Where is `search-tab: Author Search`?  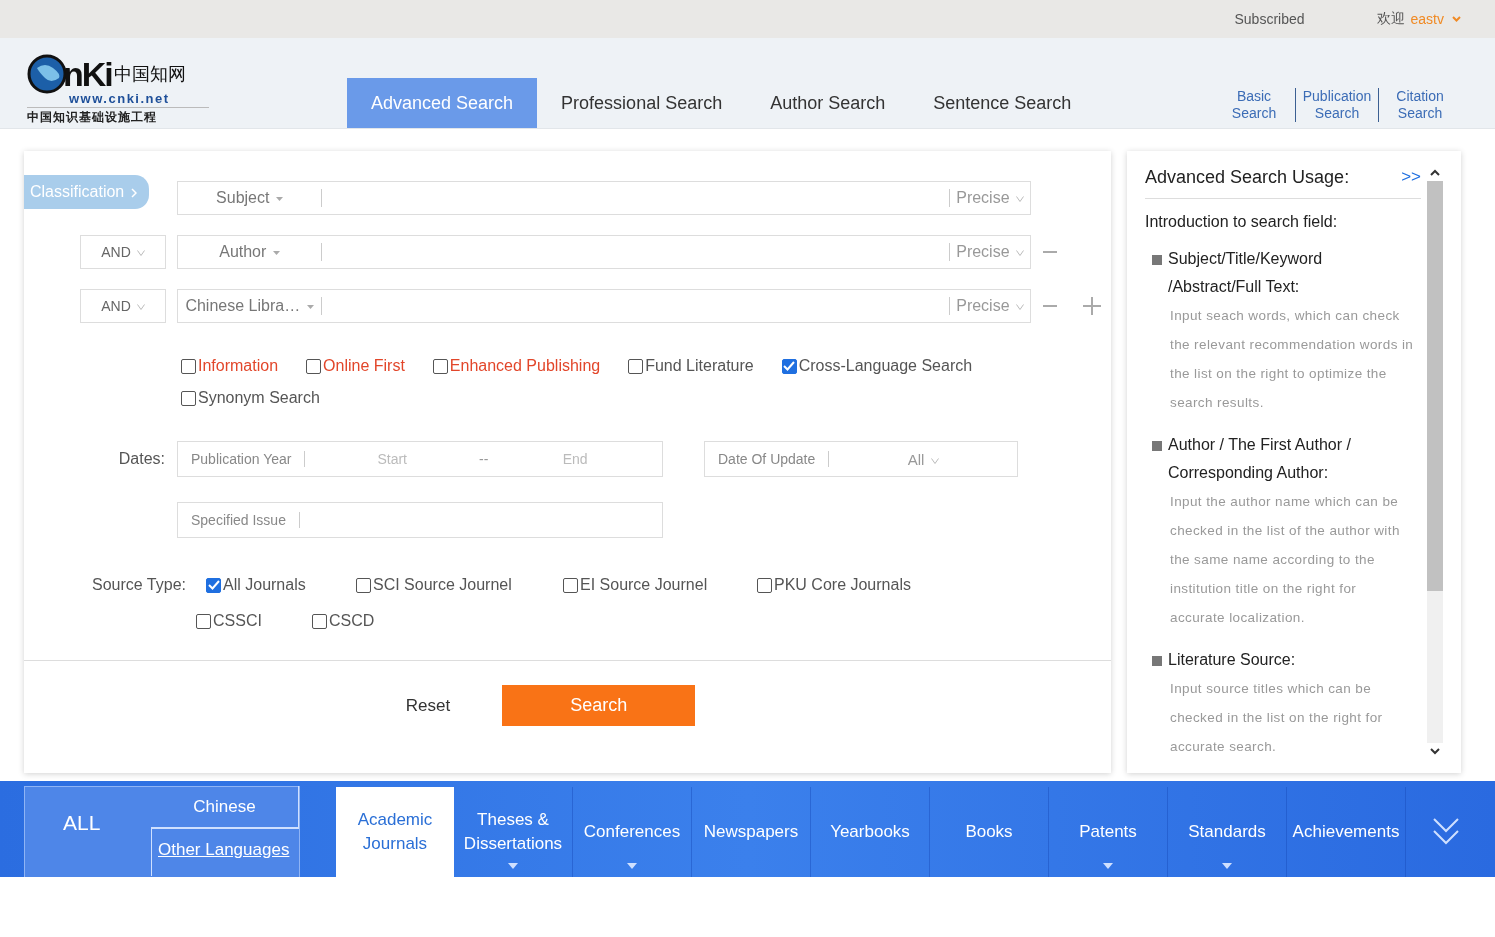 search-tab: Author Search is located at coordinates (828, 103).